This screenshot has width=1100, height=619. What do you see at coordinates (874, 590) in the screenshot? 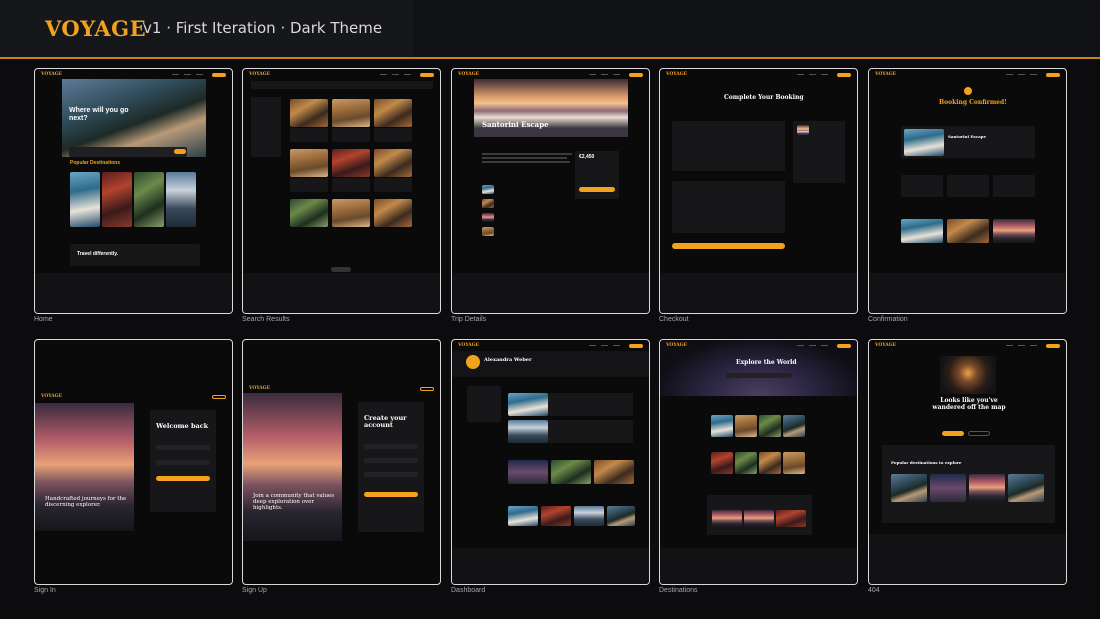
I see `screen-label-404: 404` at bounding box center [874, 590].